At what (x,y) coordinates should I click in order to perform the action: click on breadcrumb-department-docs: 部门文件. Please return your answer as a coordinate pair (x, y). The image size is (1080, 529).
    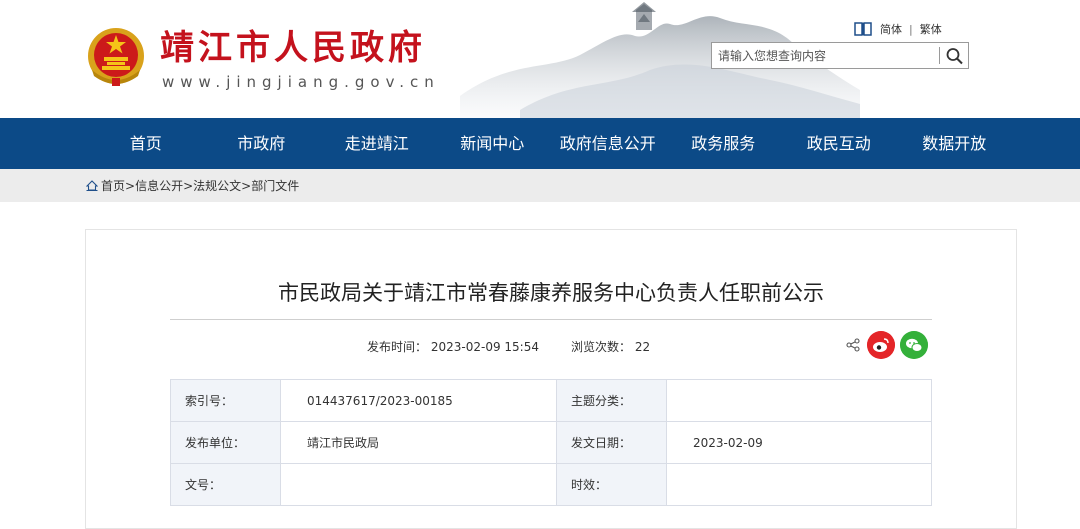
    Looking at the image, I should click on (275, 185).